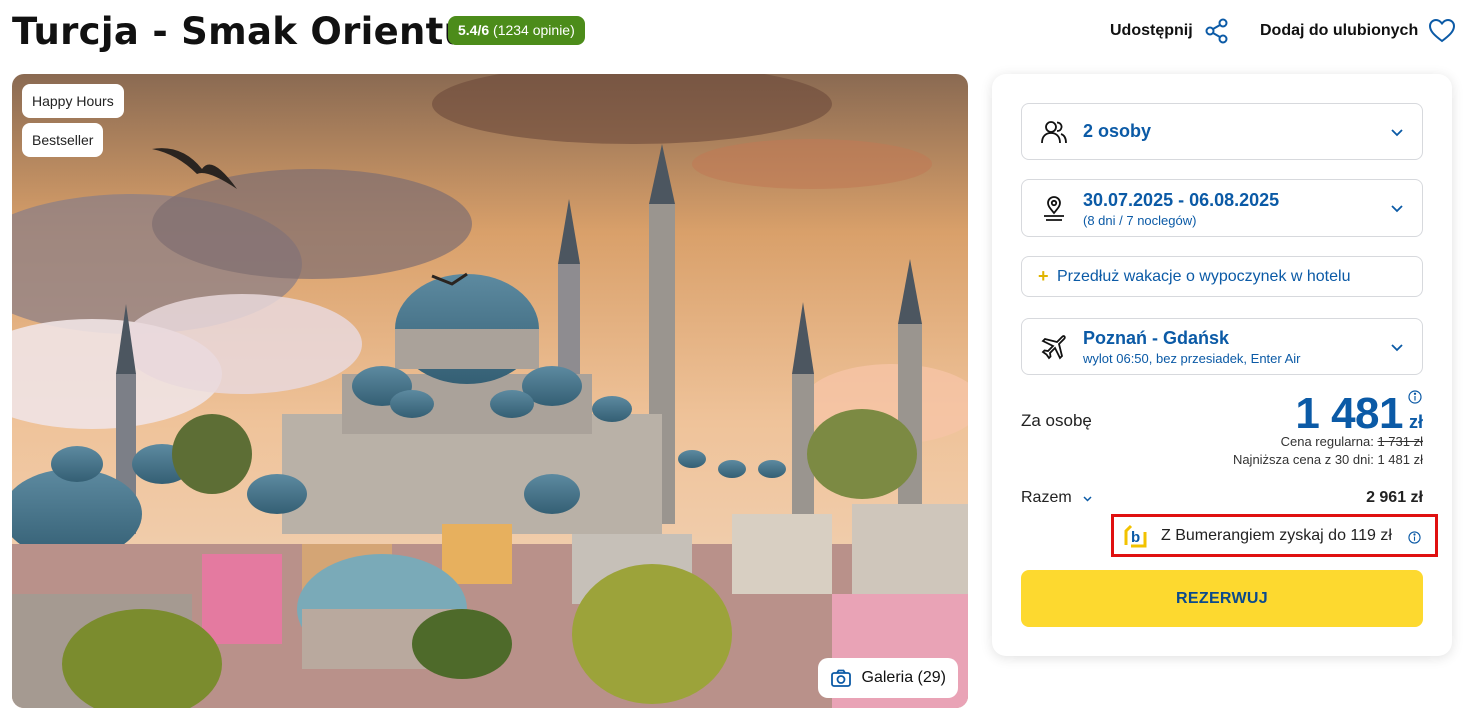 This screenshot has height=723, width=1466. I want to click on reserve-button: REZERWUJ, so click(1222, 598).